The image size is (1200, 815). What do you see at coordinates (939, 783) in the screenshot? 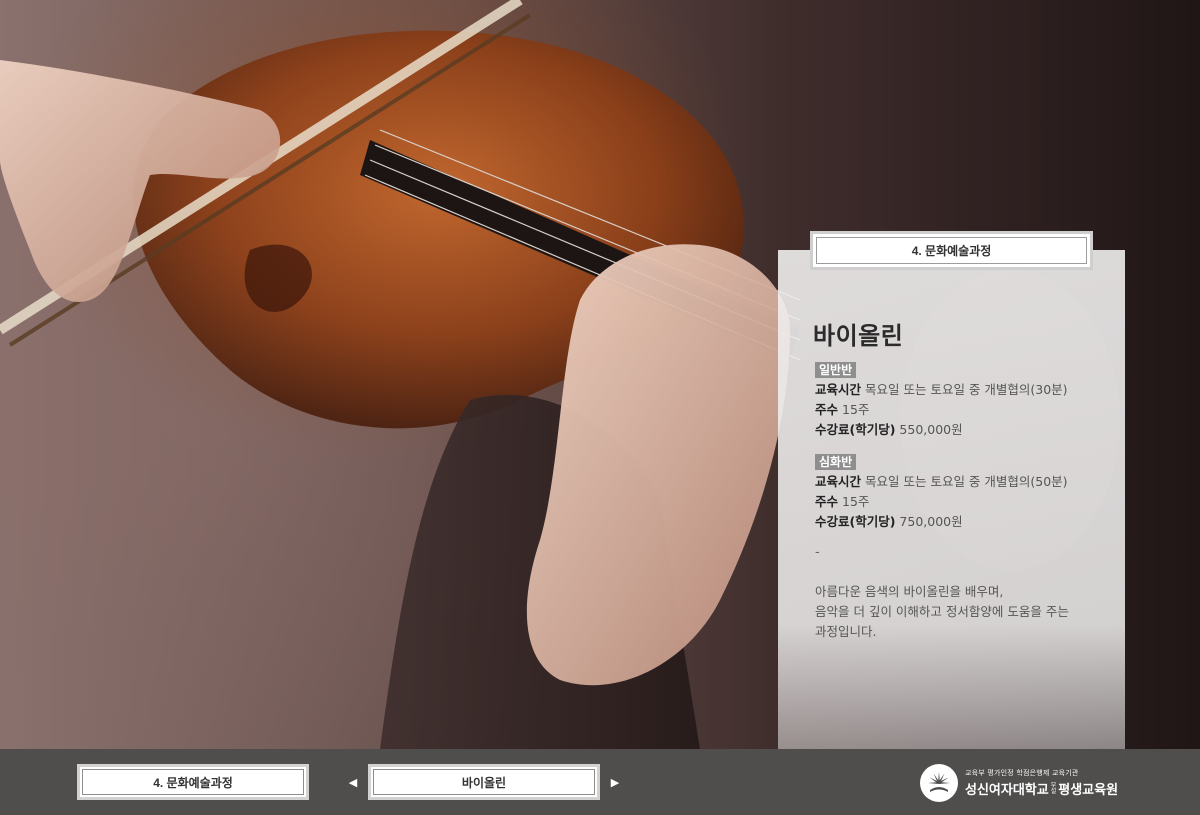
I see `logo-emblem-icon` at bounding box center [939, 783].